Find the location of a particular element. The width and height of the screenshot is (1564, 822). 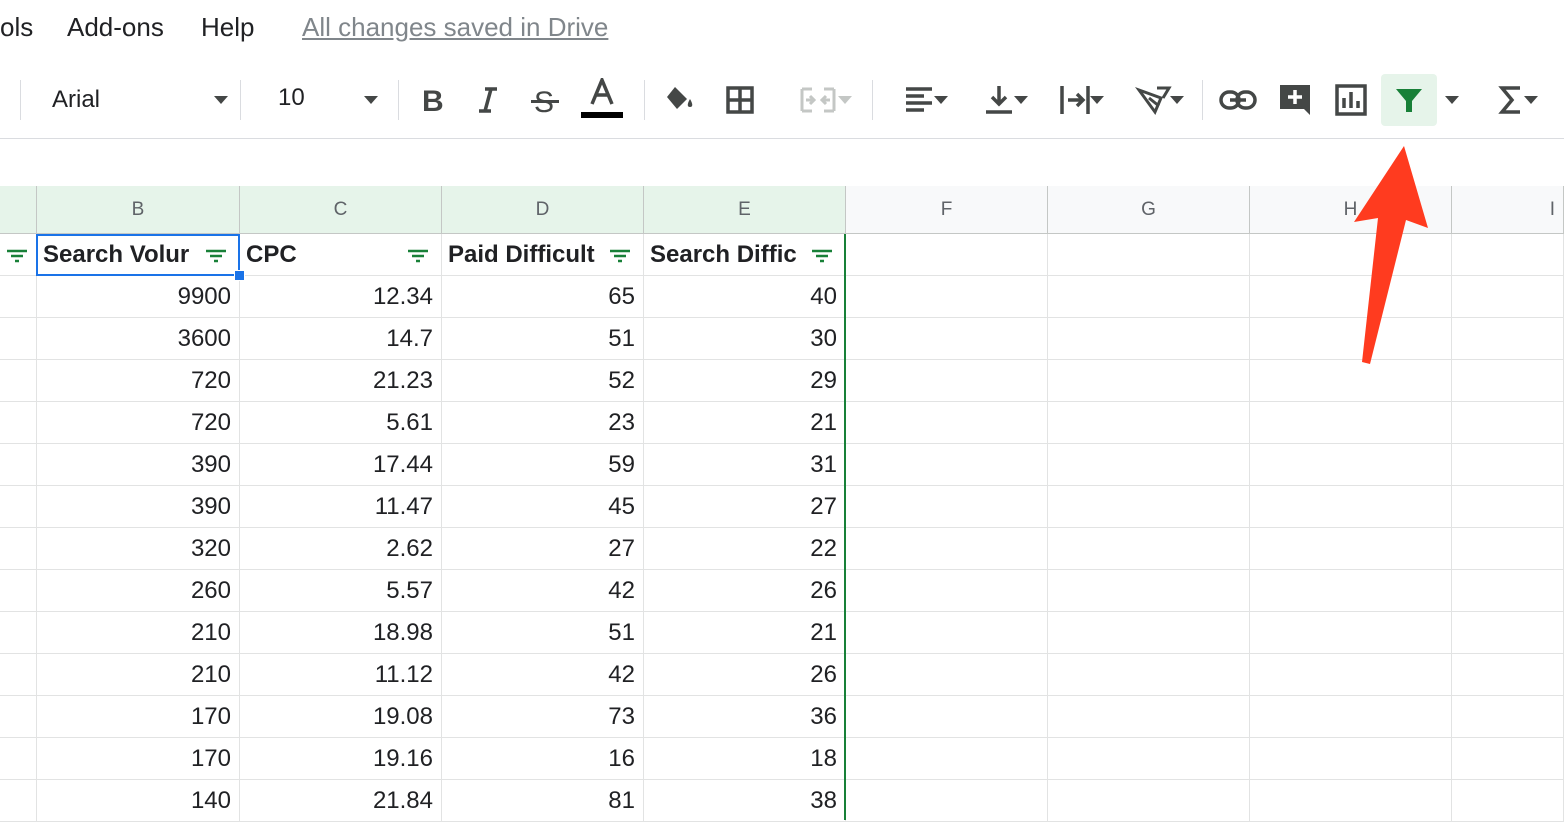

cell: 36 is located at coordinates (745, 717).